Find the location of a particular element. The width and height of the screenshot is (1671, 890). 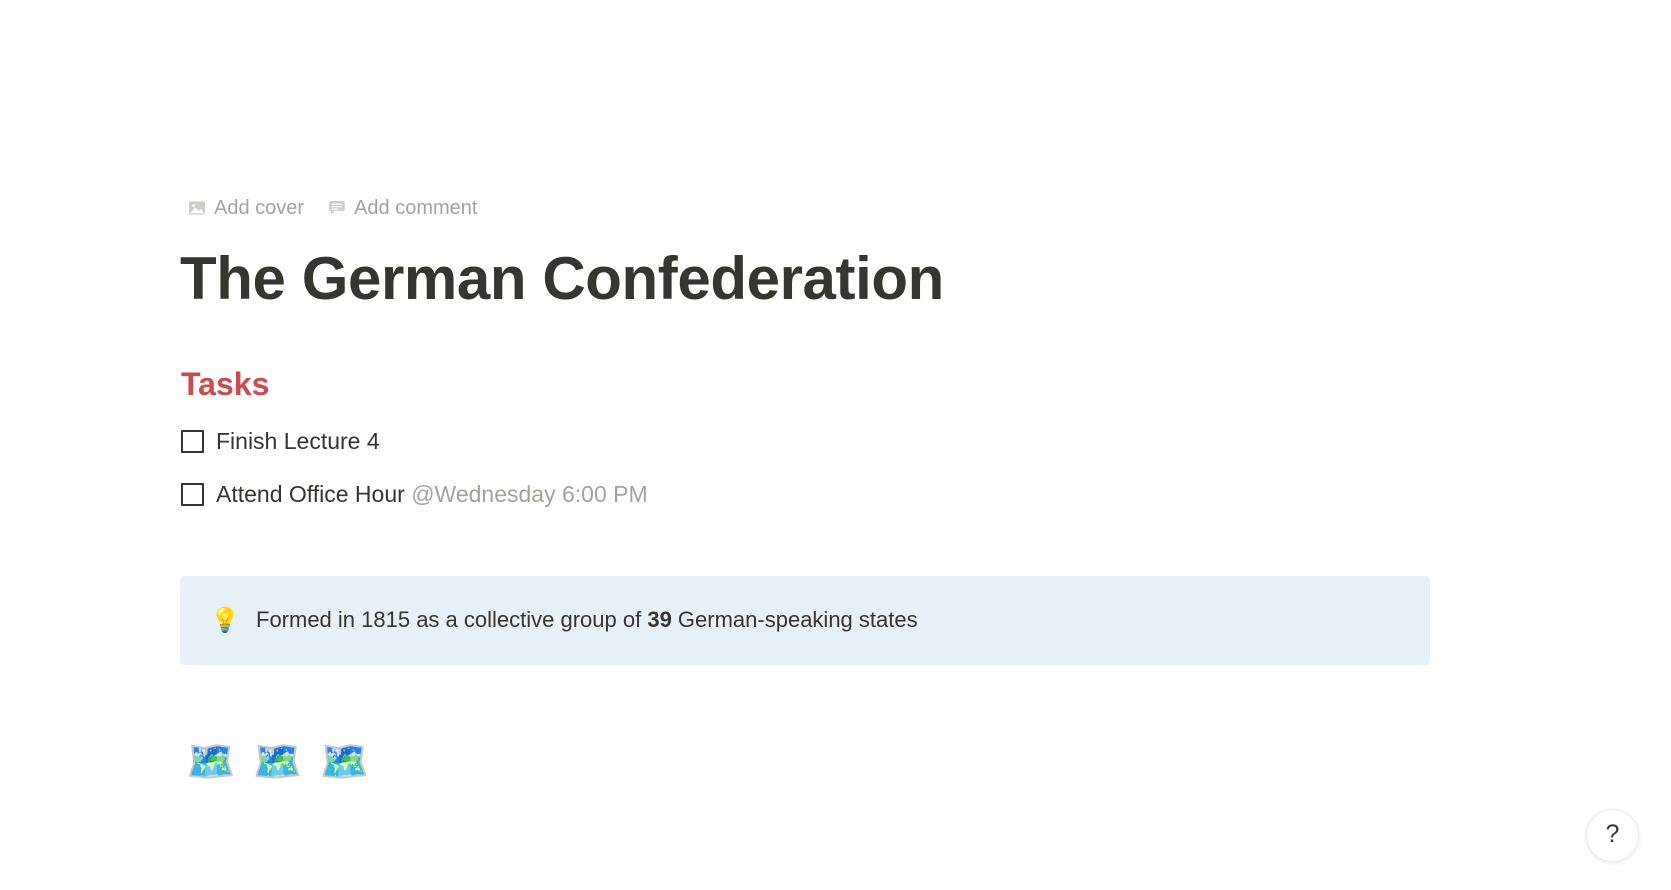

lightbulb-icon: 💡 is located at coordinates (225, 620).